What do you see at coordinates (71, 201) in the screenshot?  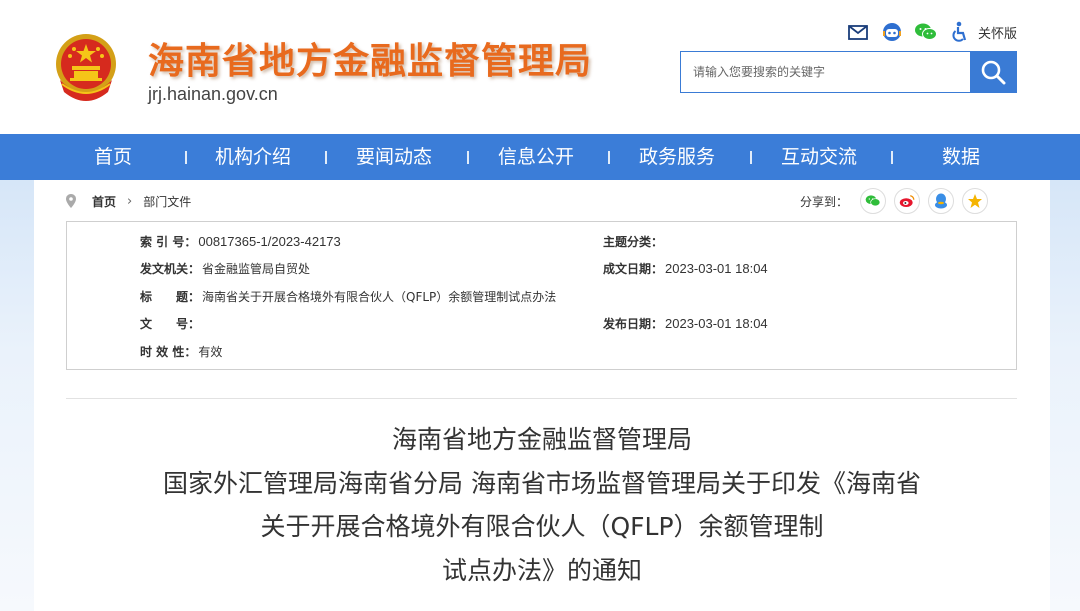 I see `location-pin-icon` at bounding box center [71, 201].